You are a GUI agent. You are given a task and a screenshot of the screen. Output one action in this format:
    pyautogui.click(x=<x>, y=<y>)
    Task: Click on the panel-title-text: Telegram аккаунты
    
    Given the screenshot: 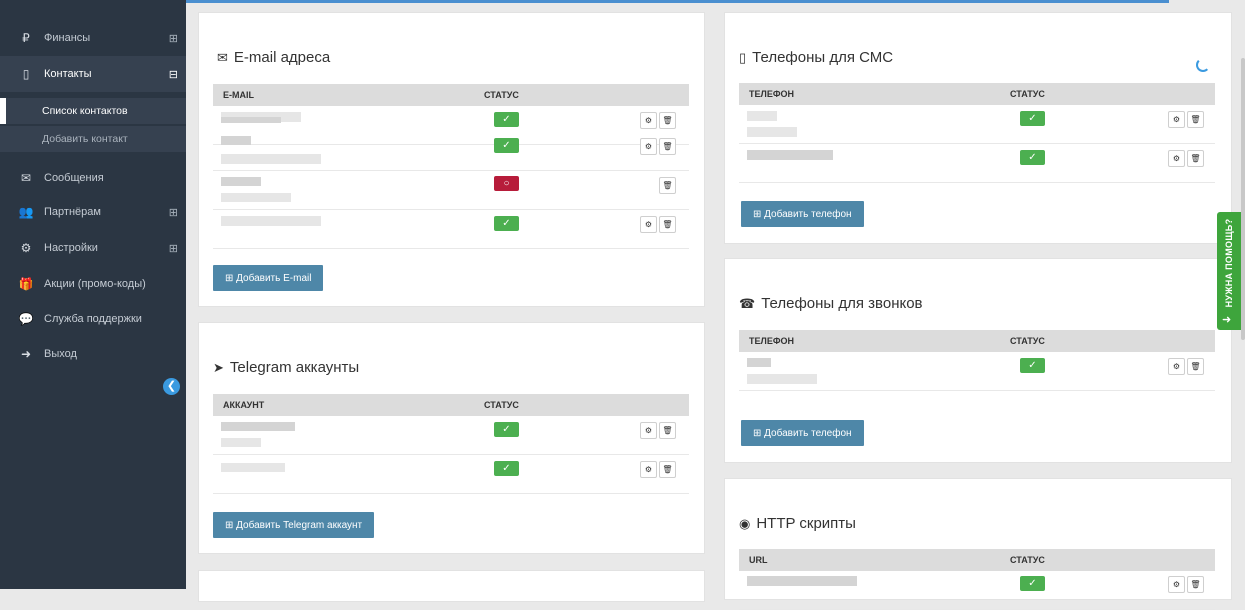 What is the action you would take?
    pyautogui.click(x=294, y=367)
    